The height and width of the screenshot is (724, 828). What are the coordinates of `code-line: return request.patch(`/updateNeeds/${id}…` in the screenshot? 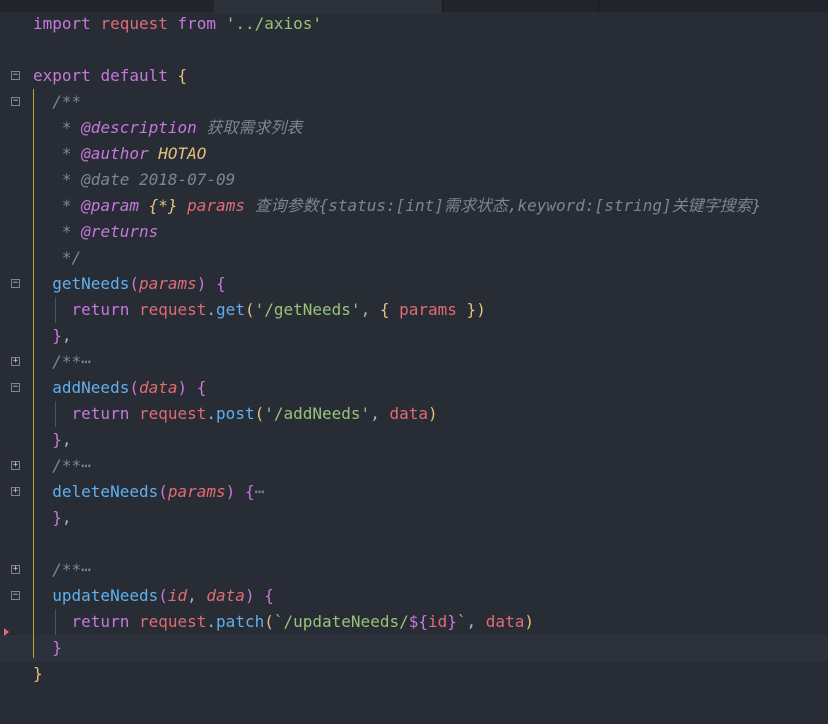 It's located at (414, 622).